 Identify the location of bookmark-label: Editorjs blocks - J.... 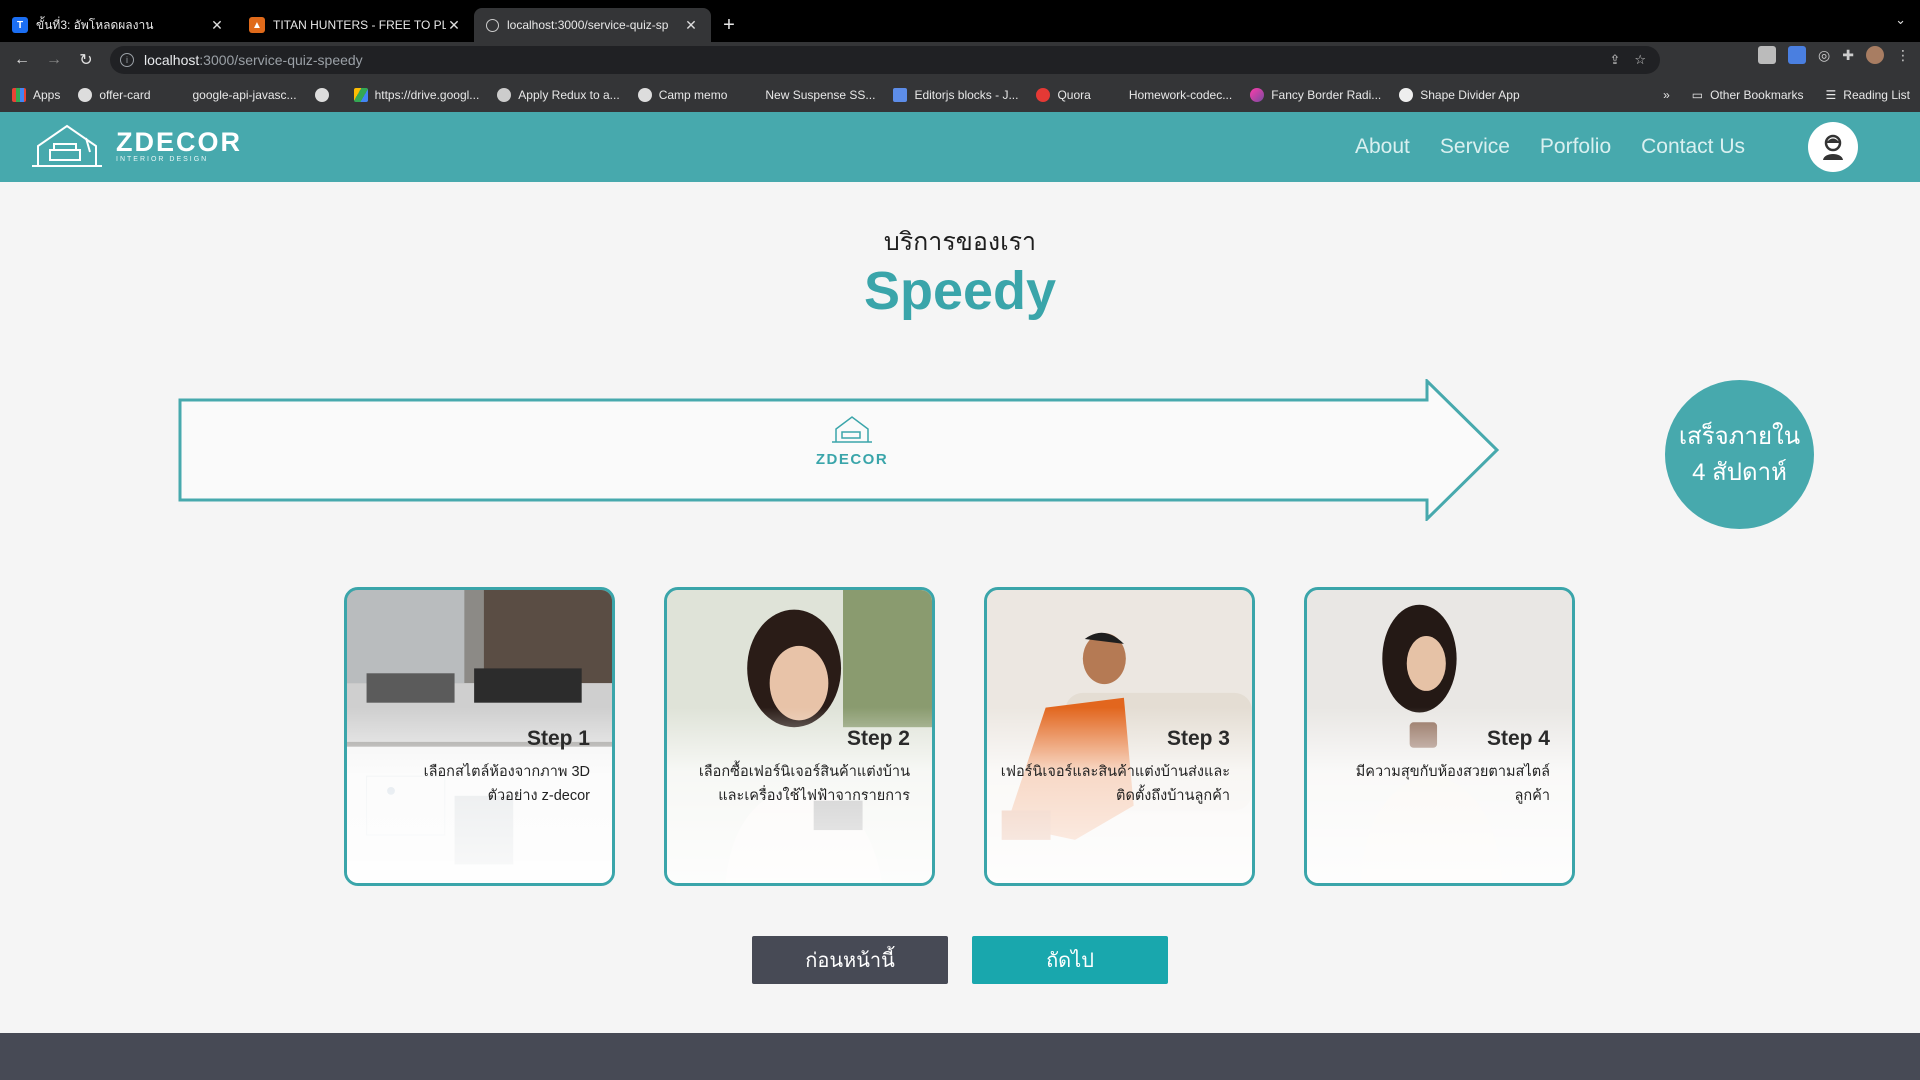
(966, 95).